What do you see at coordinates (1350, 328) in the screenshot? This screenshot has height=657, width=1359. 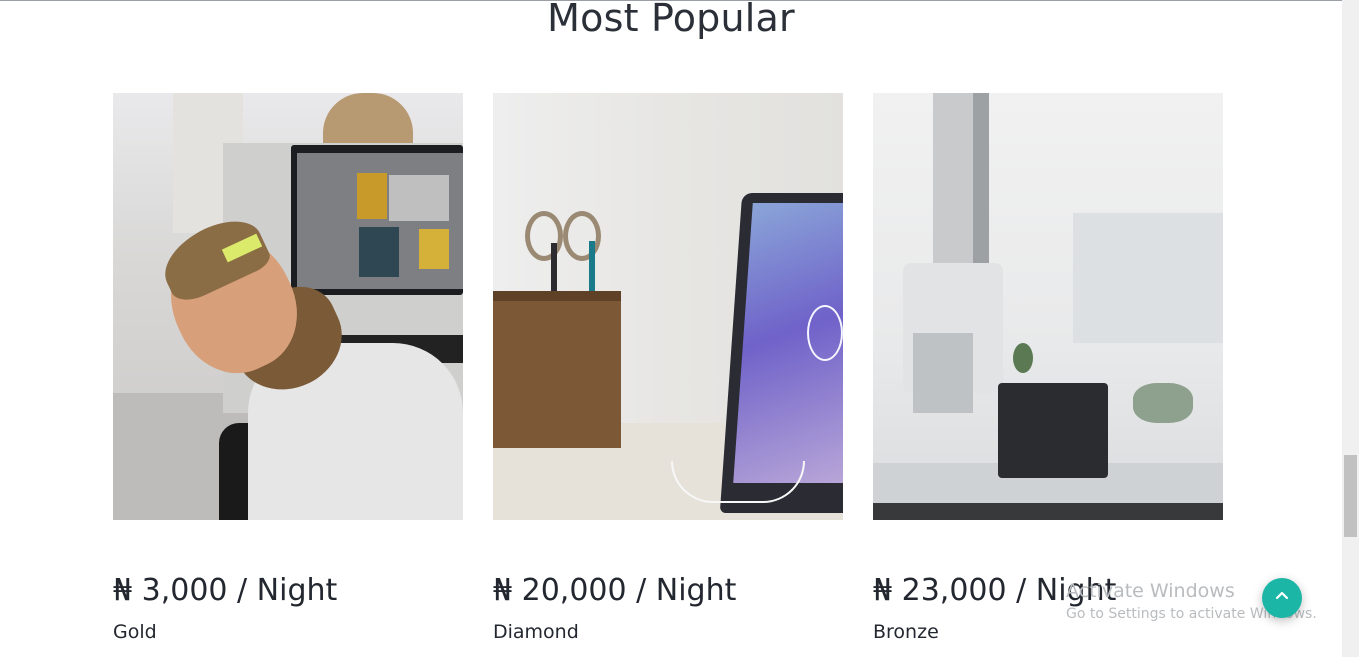 I see `vertical-scrollbar` at bounding box center [1350, 328].